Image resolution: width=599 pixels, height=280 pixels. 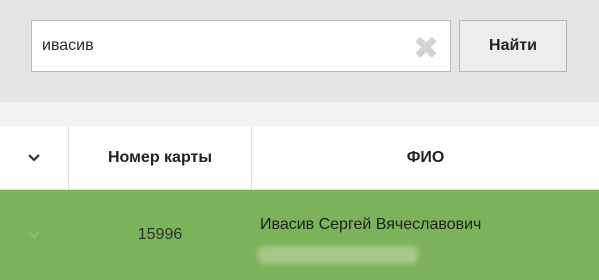 I want to click on row-expand-cell, so click(x=34, y=235).